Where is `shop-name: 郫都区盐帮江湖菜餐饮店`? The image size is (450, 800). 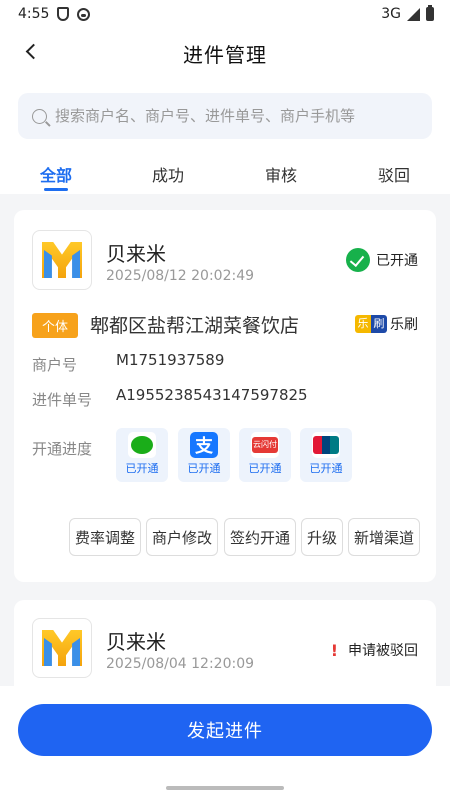
shop-name: 郫都区盐帮江湖菜餐饮店 is located at coordinates (195, 326).